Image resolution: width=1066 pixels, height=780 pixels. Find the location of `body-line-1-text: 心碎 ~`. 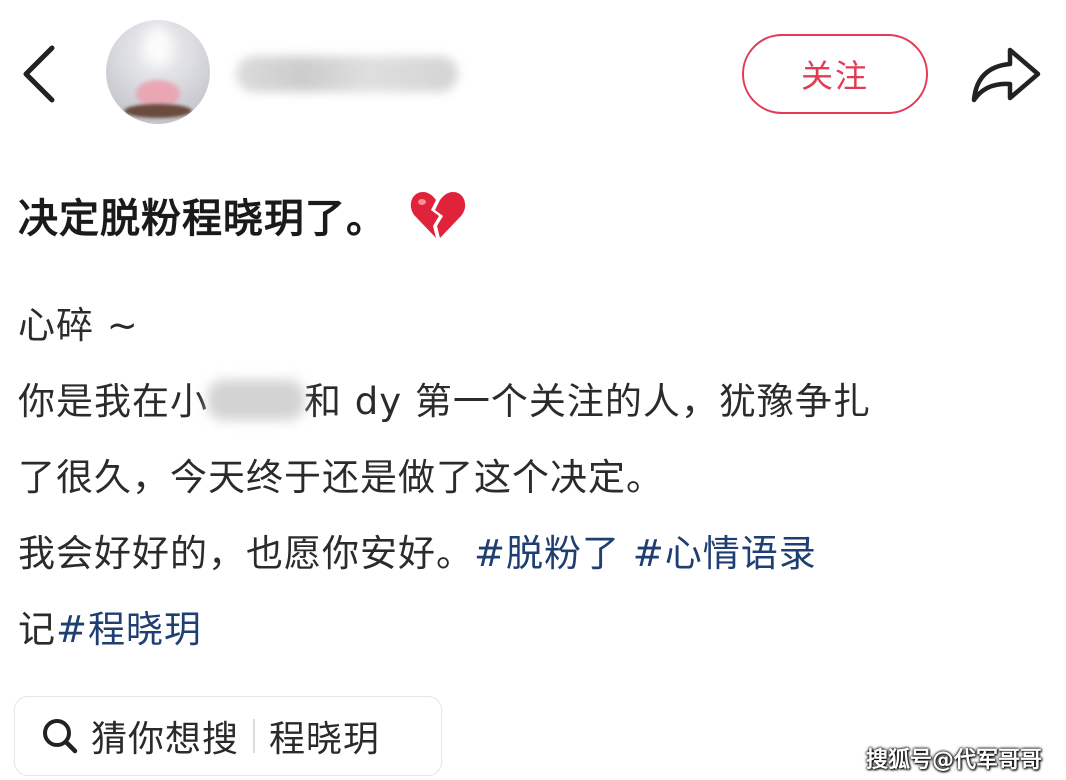

body-line-1-text: 心碎 ~ is located at coordinates (78, 325).